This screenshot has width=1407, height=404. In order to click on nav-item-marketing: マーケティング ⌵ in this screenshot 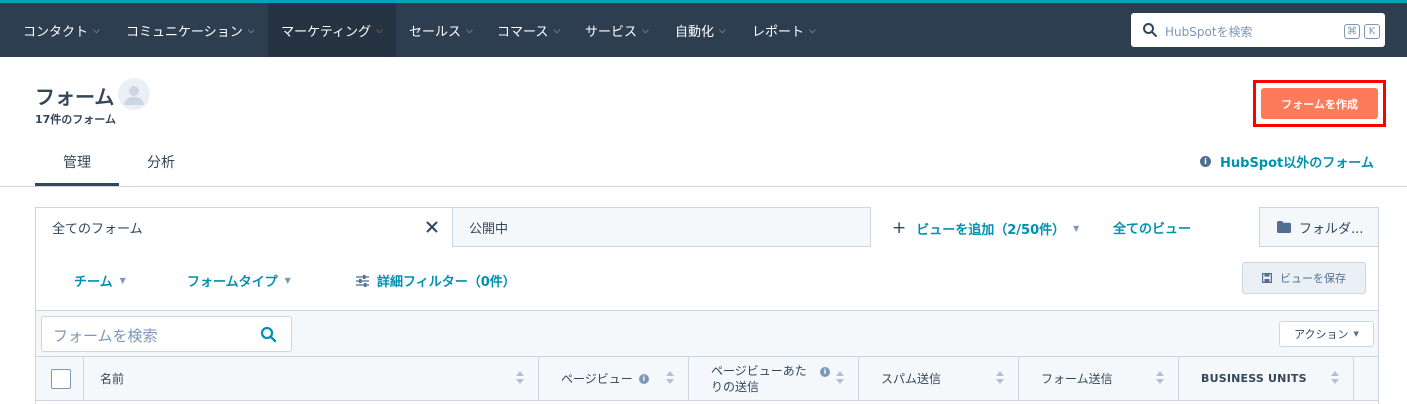, I will do `click(332, 30)`.